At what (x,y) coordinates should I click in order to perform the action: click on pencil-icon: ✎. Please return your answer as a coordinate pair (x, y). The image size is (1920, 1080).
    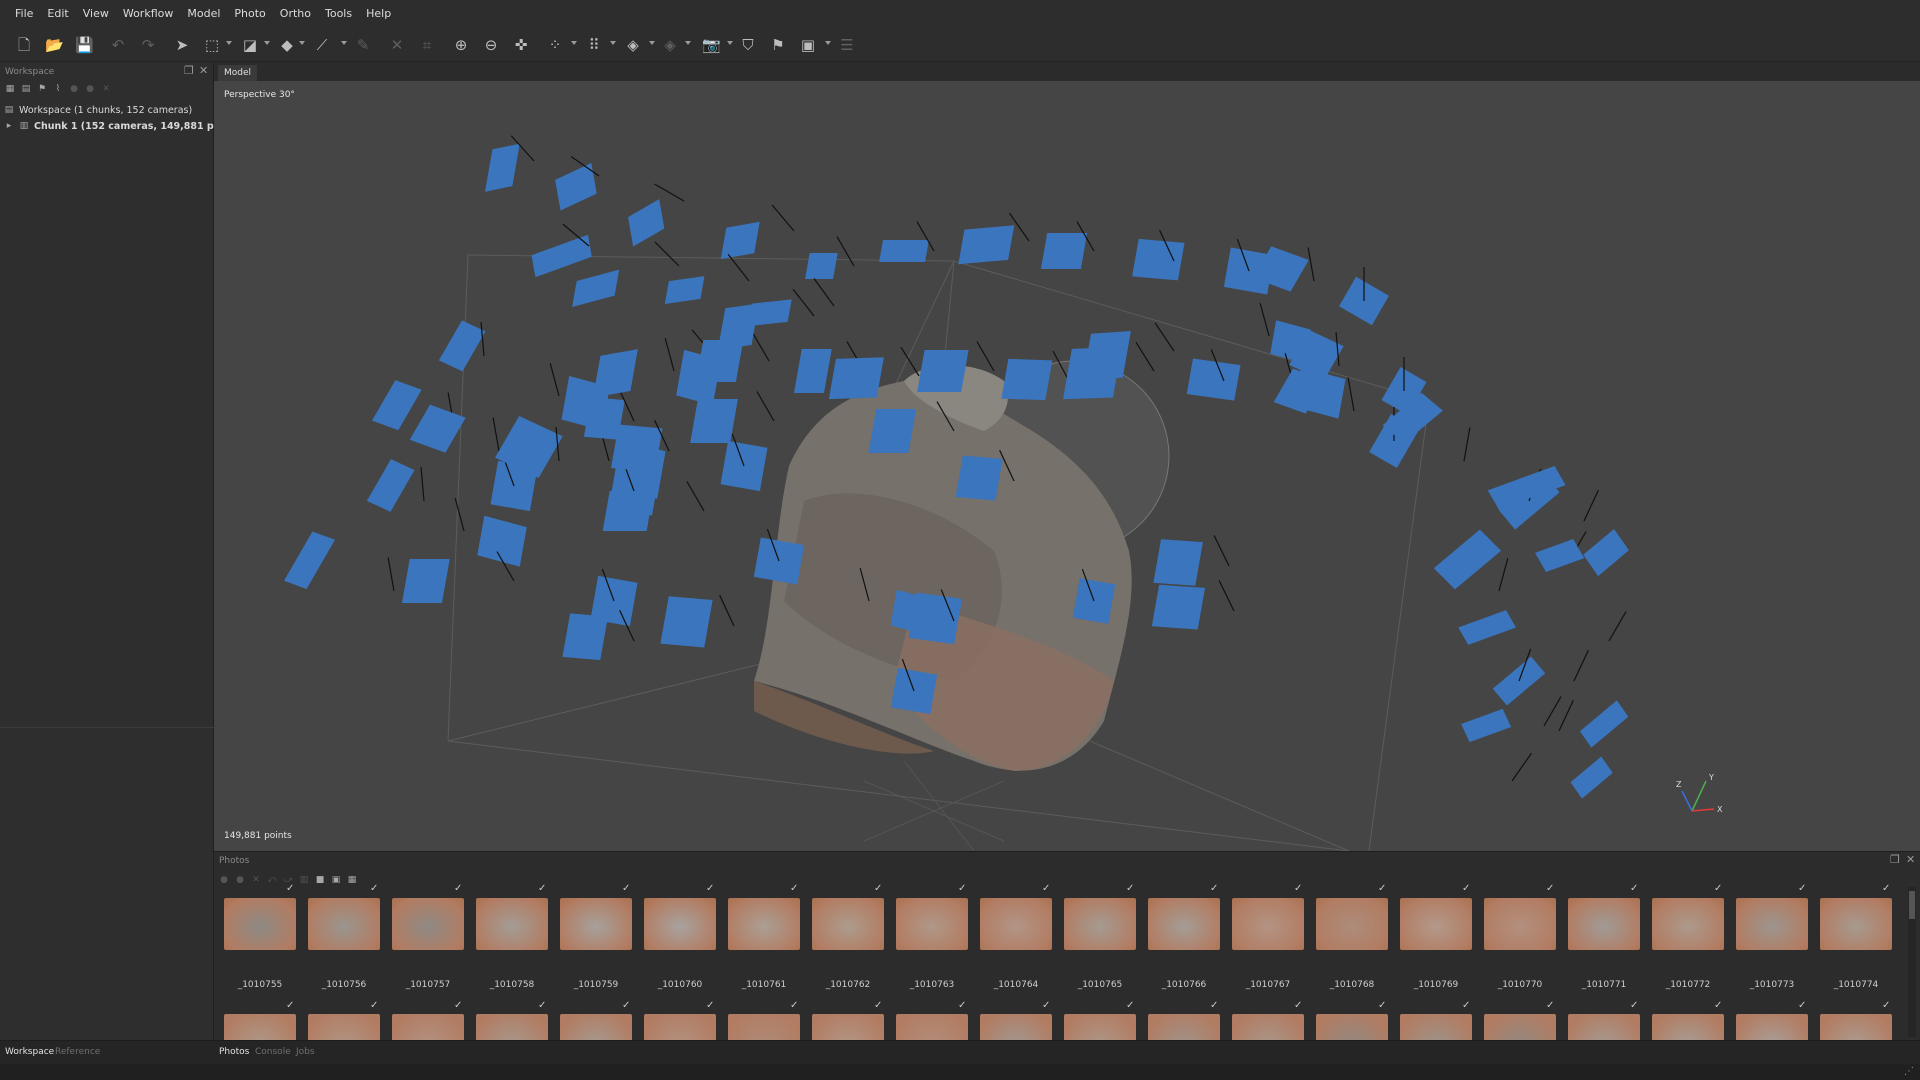
    Looking at the image, I should click on (363, 45).